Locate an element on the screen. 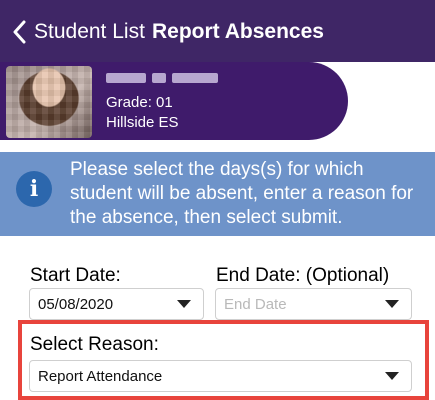  end-date-select: End Date is located at coordinates (313, 304).